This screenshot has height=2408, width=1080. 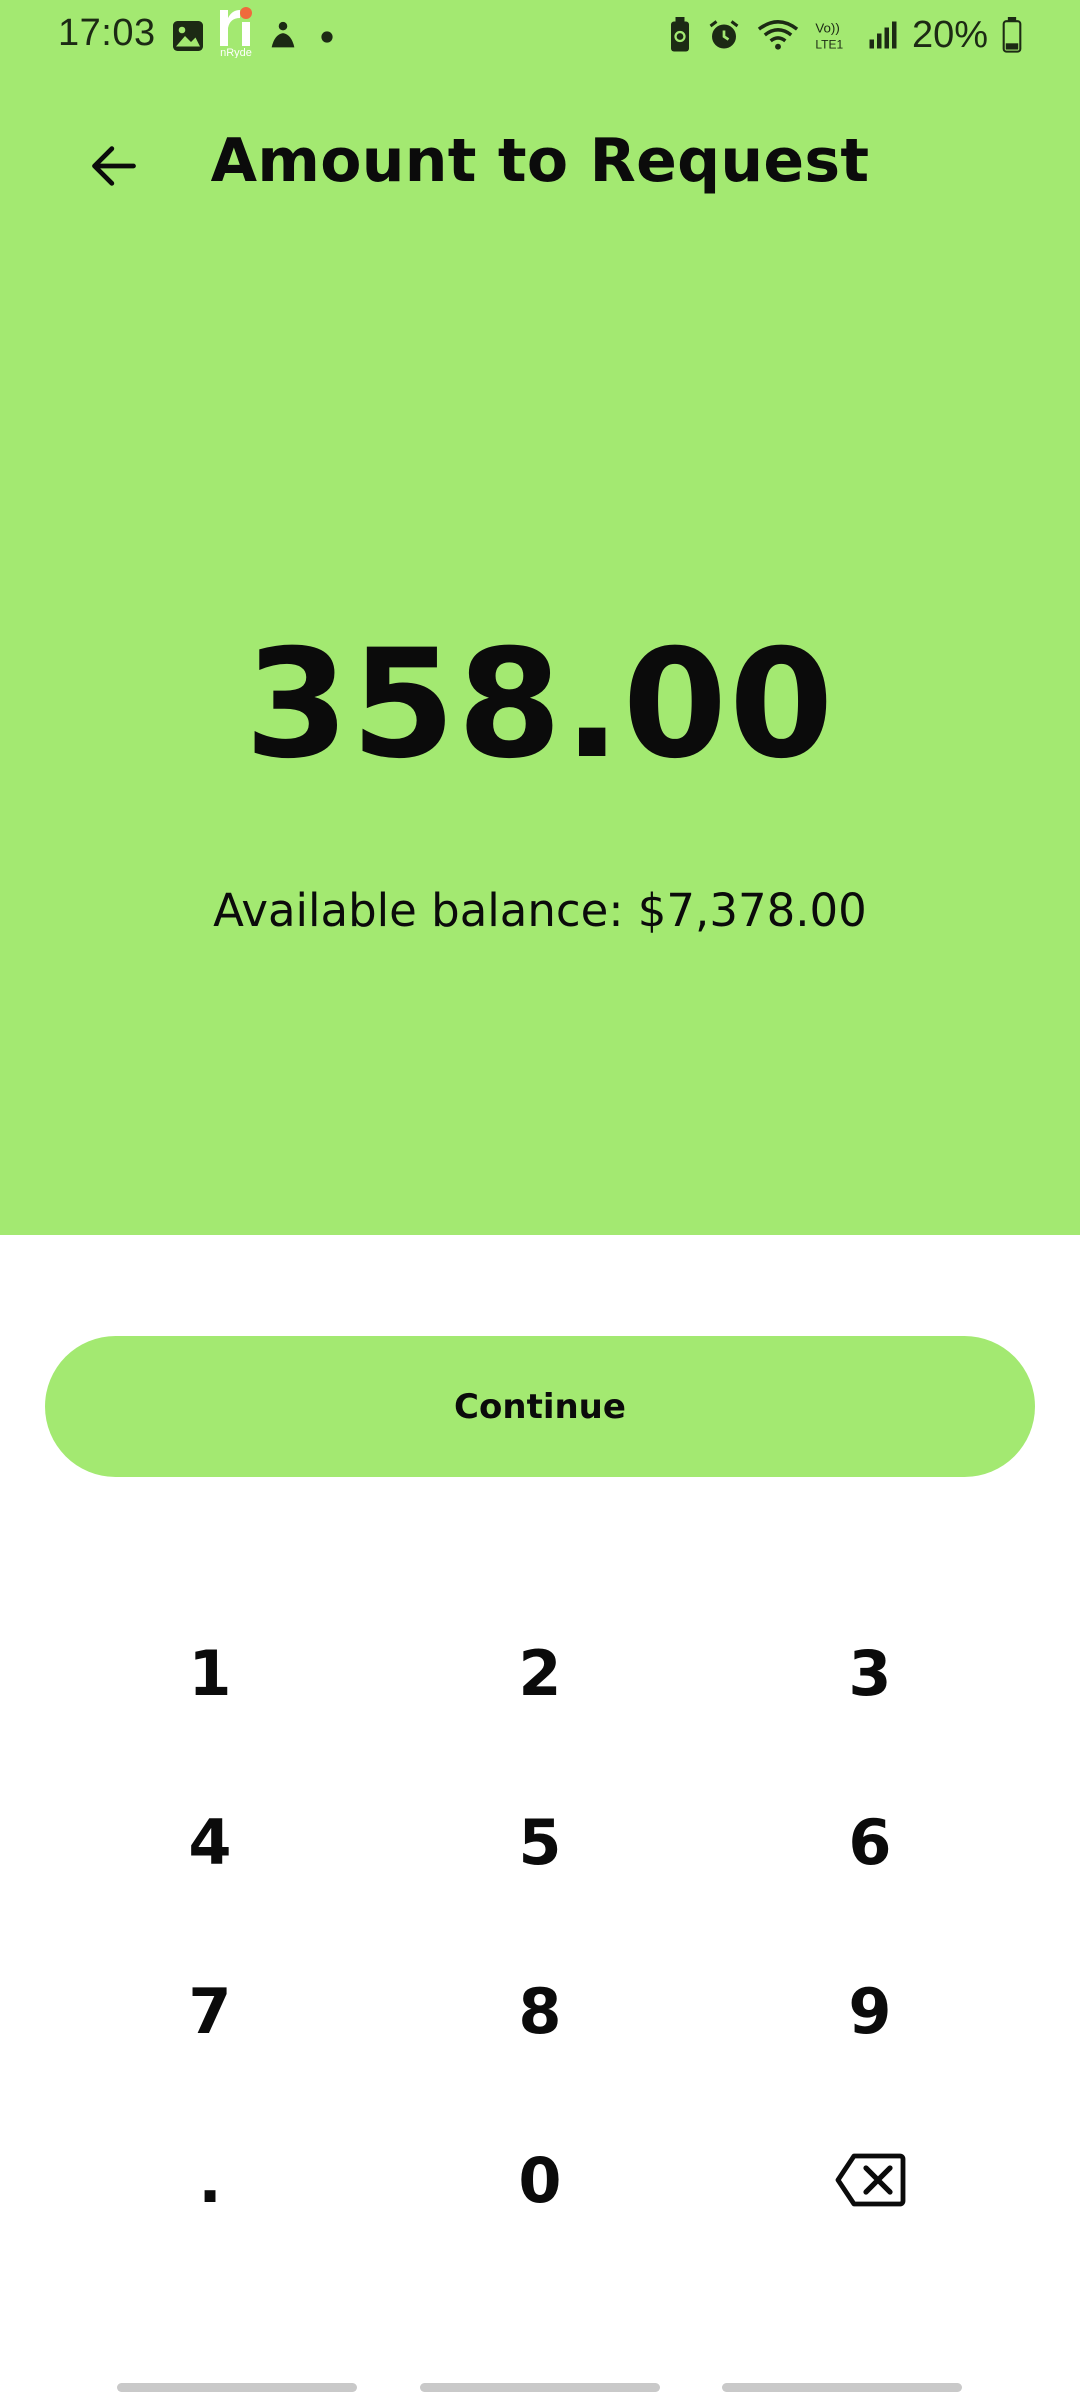 I want to click on key-backspace, so click(x=870, y=2180).